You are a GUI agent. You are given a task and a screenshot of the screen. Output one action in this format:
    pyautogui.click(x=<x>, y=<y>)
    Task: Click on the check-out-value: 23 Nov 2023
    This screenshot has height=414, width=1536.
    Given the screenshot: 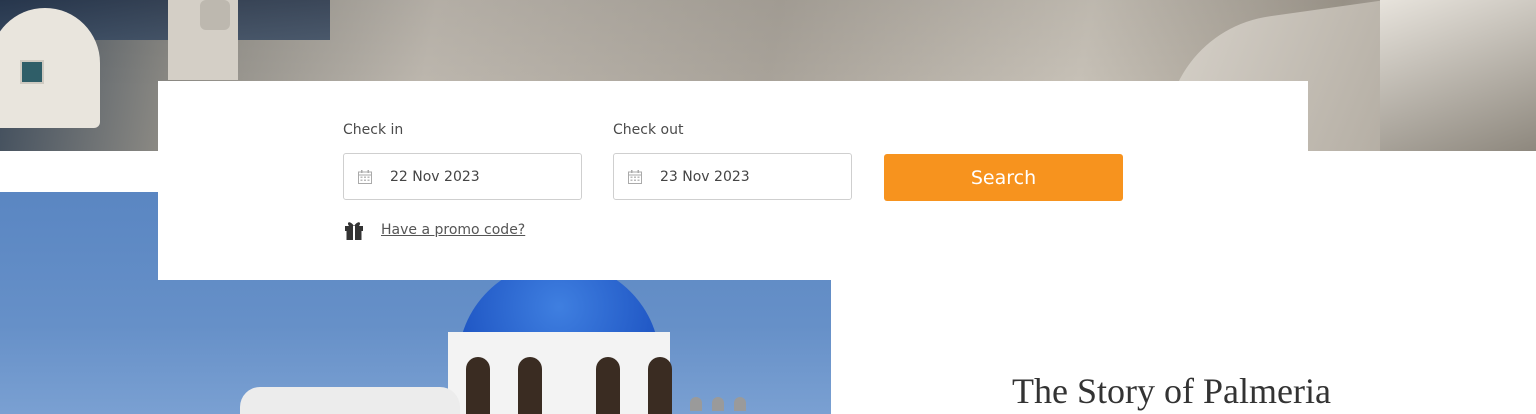 What is the action you would take?
    pyautogui.click(x=705, y=176)
    